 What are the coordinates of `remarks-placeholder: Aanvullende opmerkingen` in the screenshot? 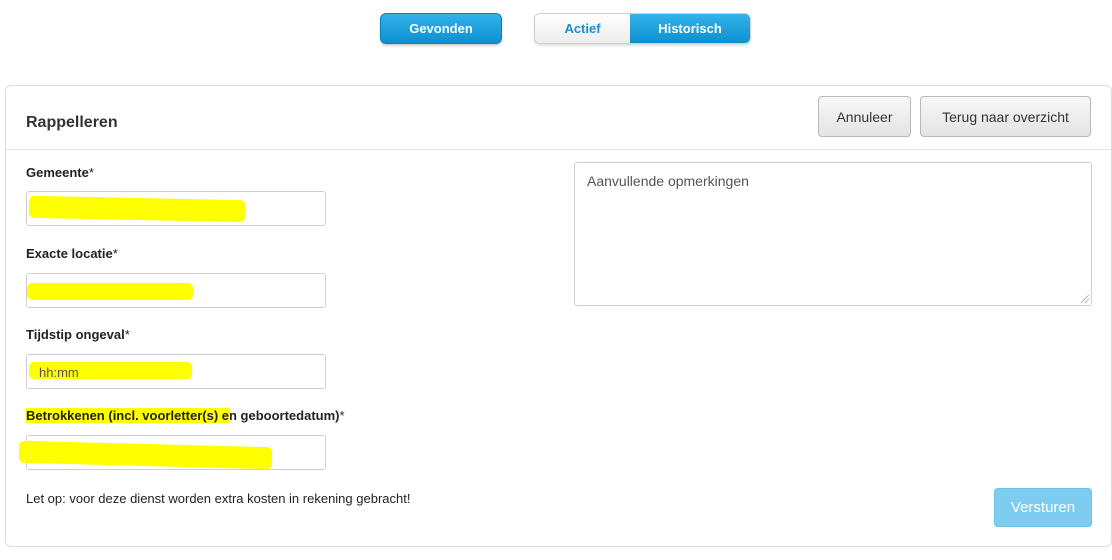 It's located at (668, 181).